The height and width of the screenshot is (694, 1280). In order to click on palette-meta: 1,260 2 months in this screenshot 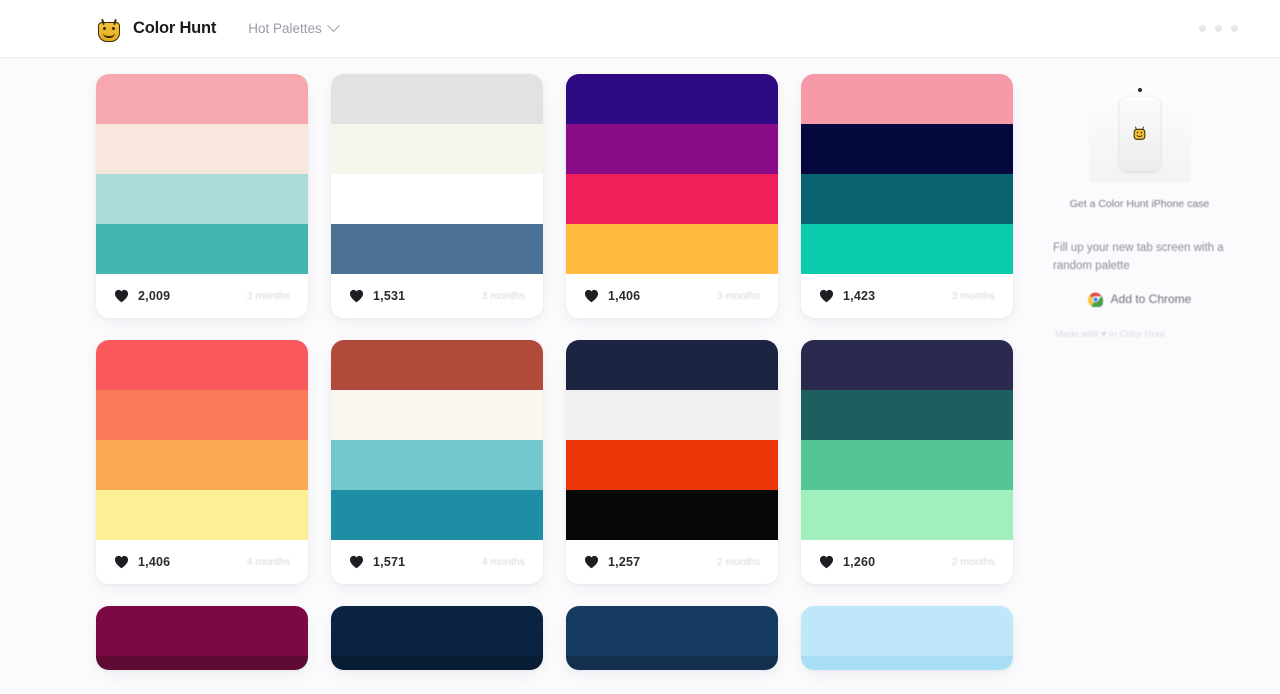, I will do `click(907, 562)`.